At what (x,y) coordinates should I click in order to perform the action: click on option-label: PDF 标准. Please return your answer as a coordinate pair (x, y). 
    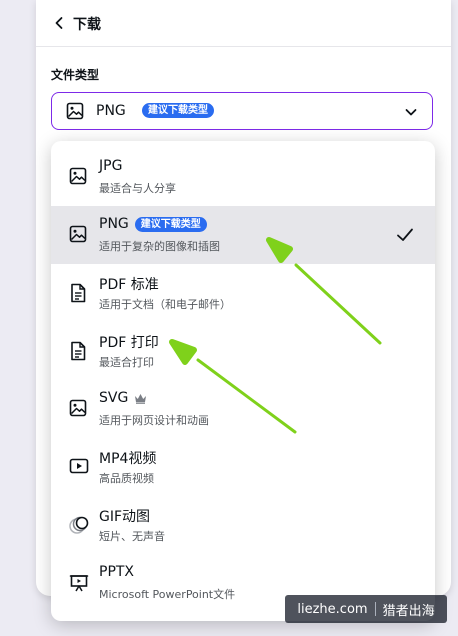
    Looking at the image, I should click on (129, 285).